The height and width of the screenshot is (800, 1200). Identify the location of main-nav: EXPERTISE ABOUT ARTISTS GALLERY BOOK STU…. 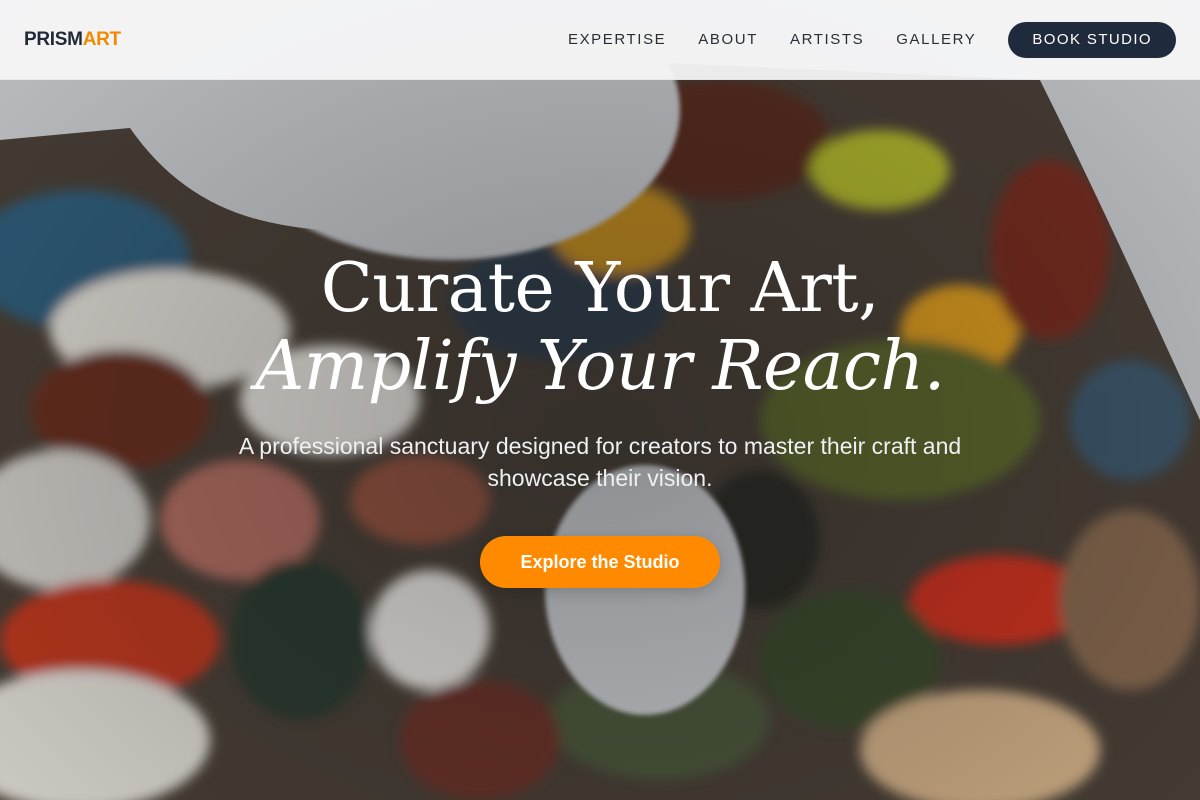
(872, 39).